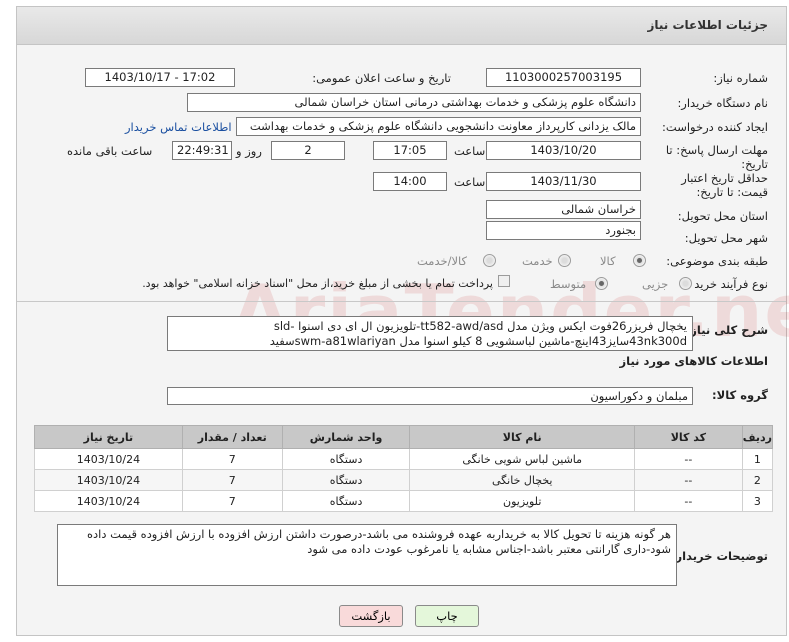  What do you see at coordinates (563, 209) in the screenshot?
I see `province-field: خراسان شمالی` at bounding box center [563, 209].